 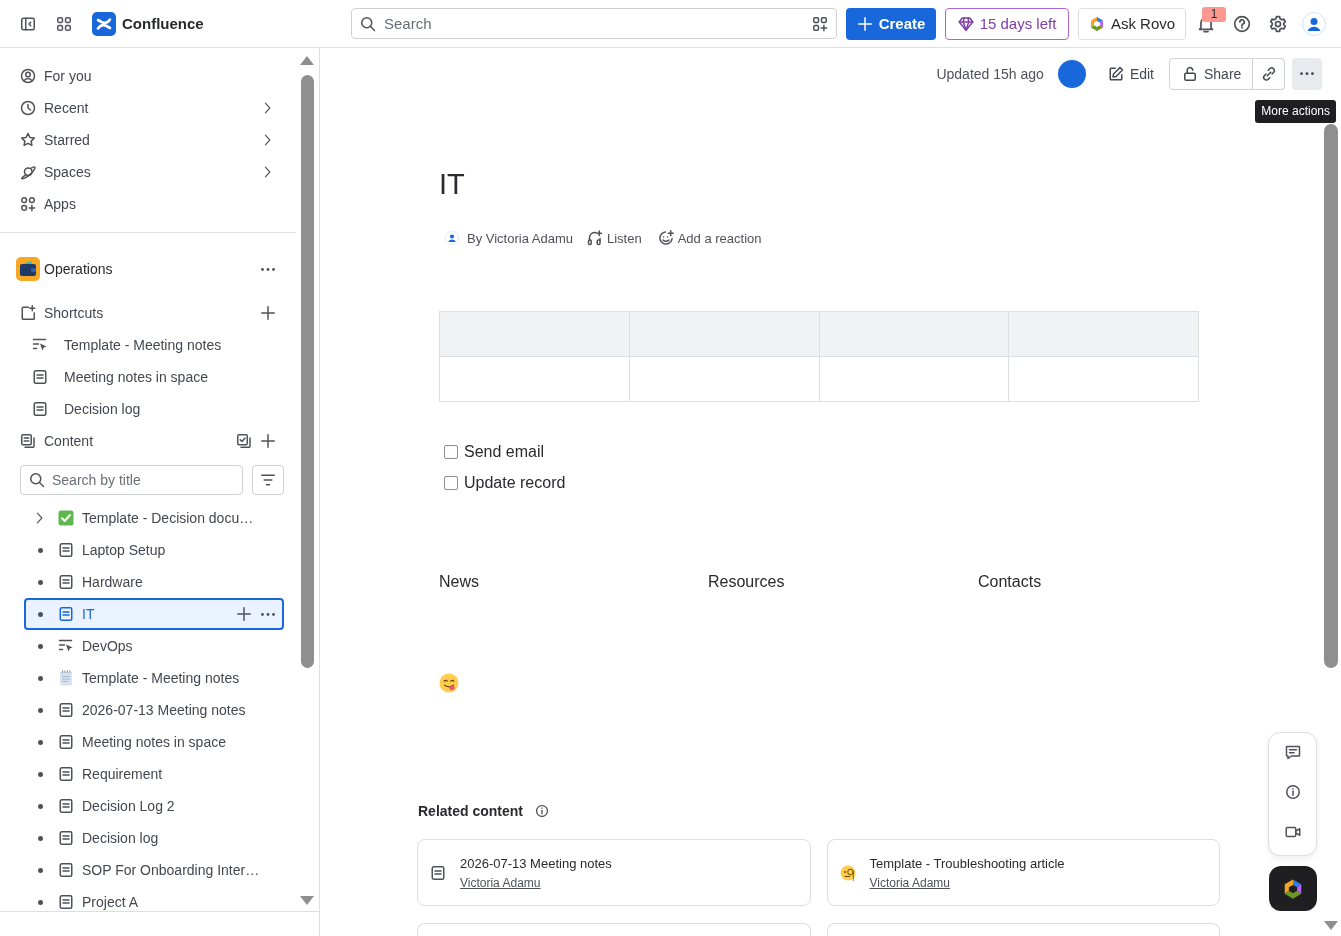 What do you see at coordinates (1211, 74) in the screenshot?
I see `share-button: Share` at bounding box center [1211, 74].